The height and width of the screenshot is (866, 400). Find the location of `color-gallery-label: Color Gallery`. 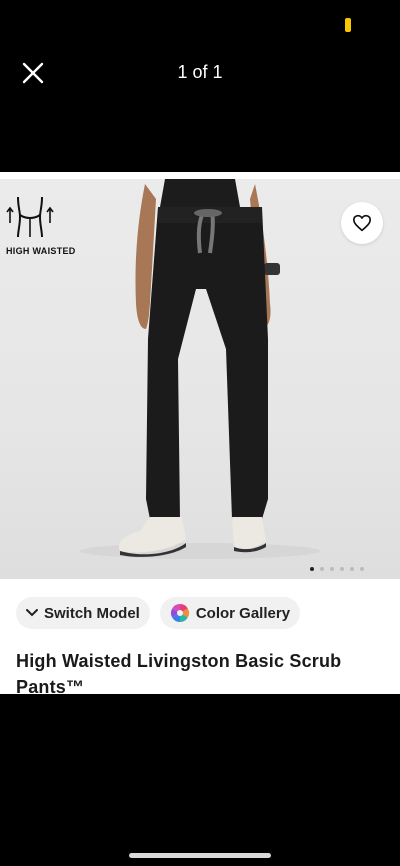

color-gallery-label: Color Gallery is located at coordinates (243, 613).